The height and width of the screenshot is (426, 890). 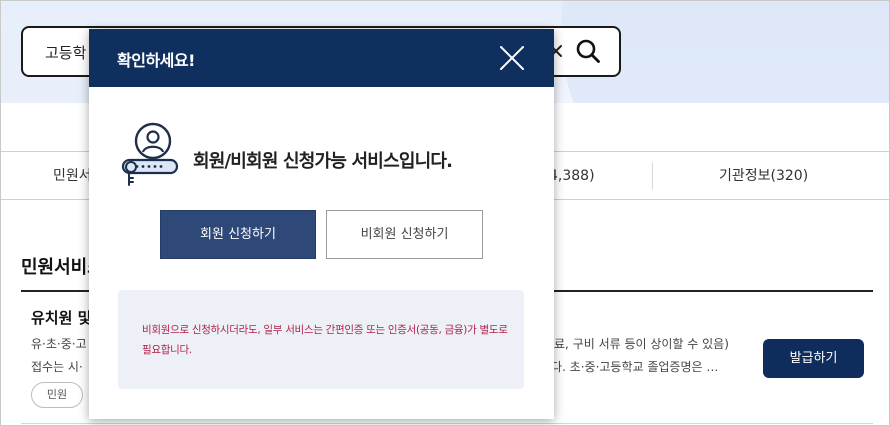 What do you see at coordinates (65, 52) in the screenshot?
I see `search-query: 고등학` at bounding box center [65, 52].